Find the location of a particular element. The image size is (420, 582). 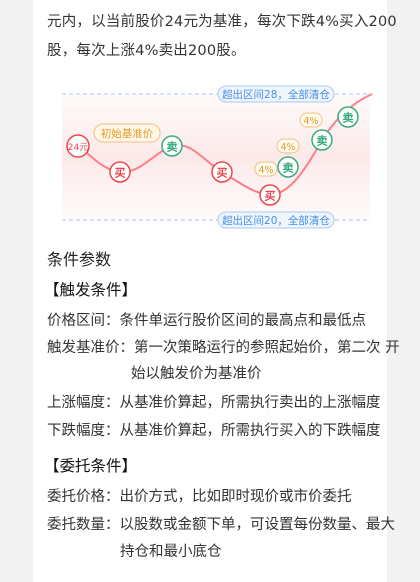

lower-bound-tag: 超出区间20，全部清仓 is located at coordinates (276, 220).